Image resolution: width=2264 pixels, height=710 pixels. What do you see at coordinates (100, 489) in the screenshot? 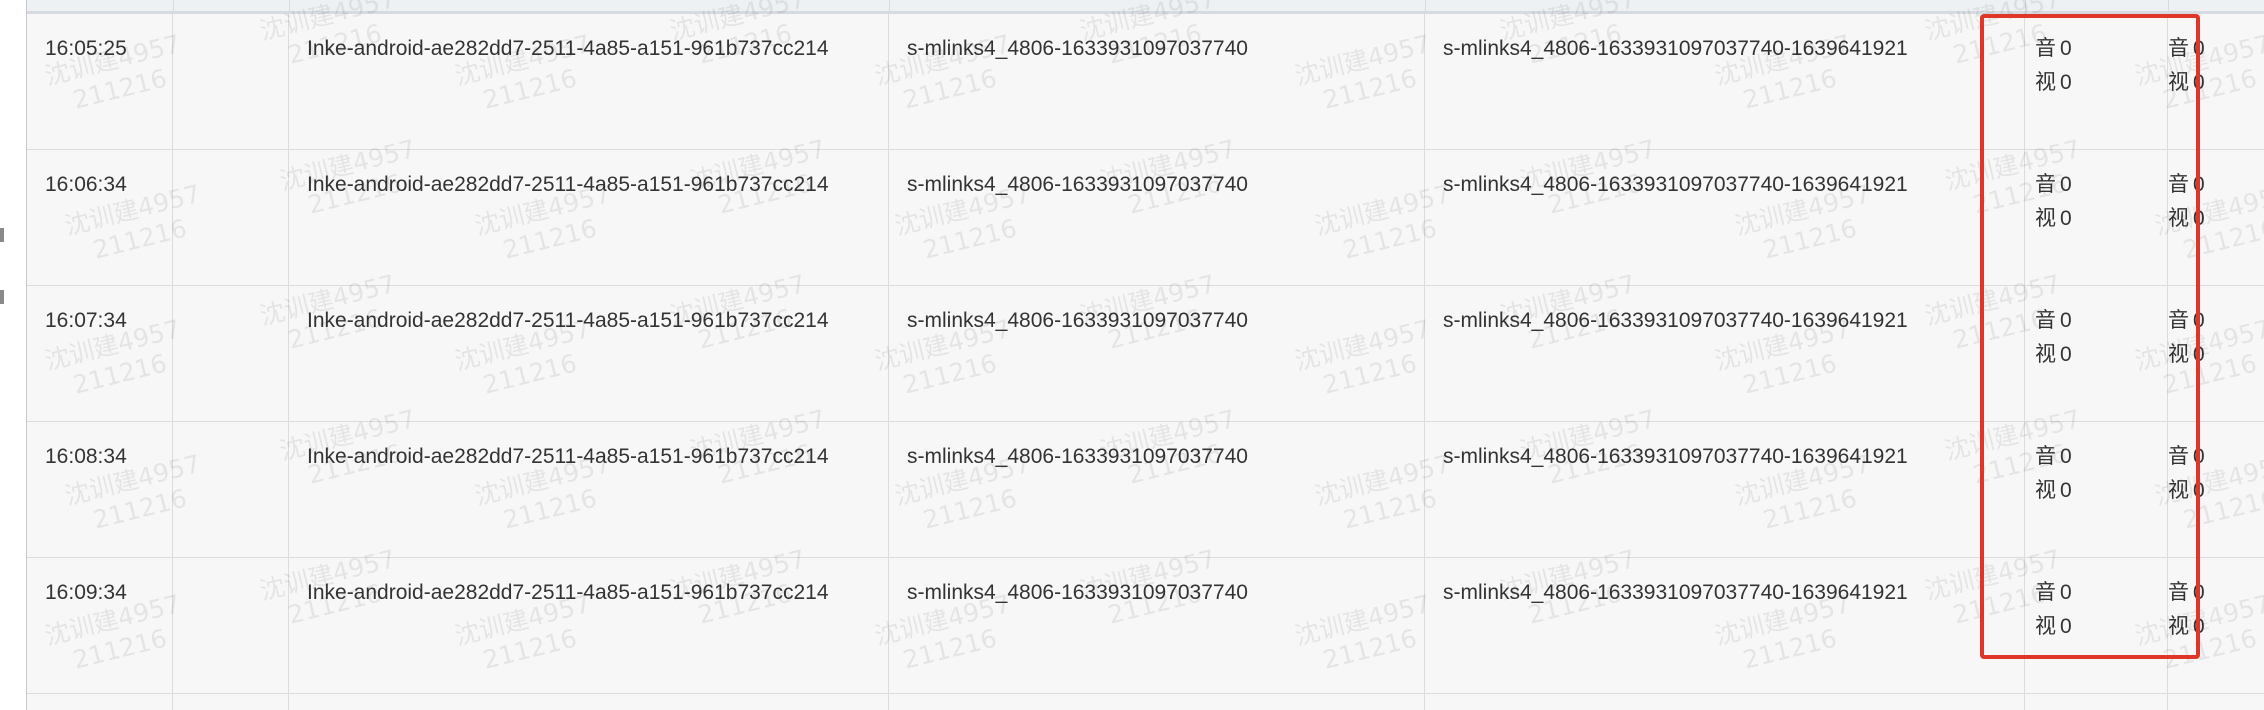
I see `time-cell: 16:08:34` at bounding box center [100, 489].